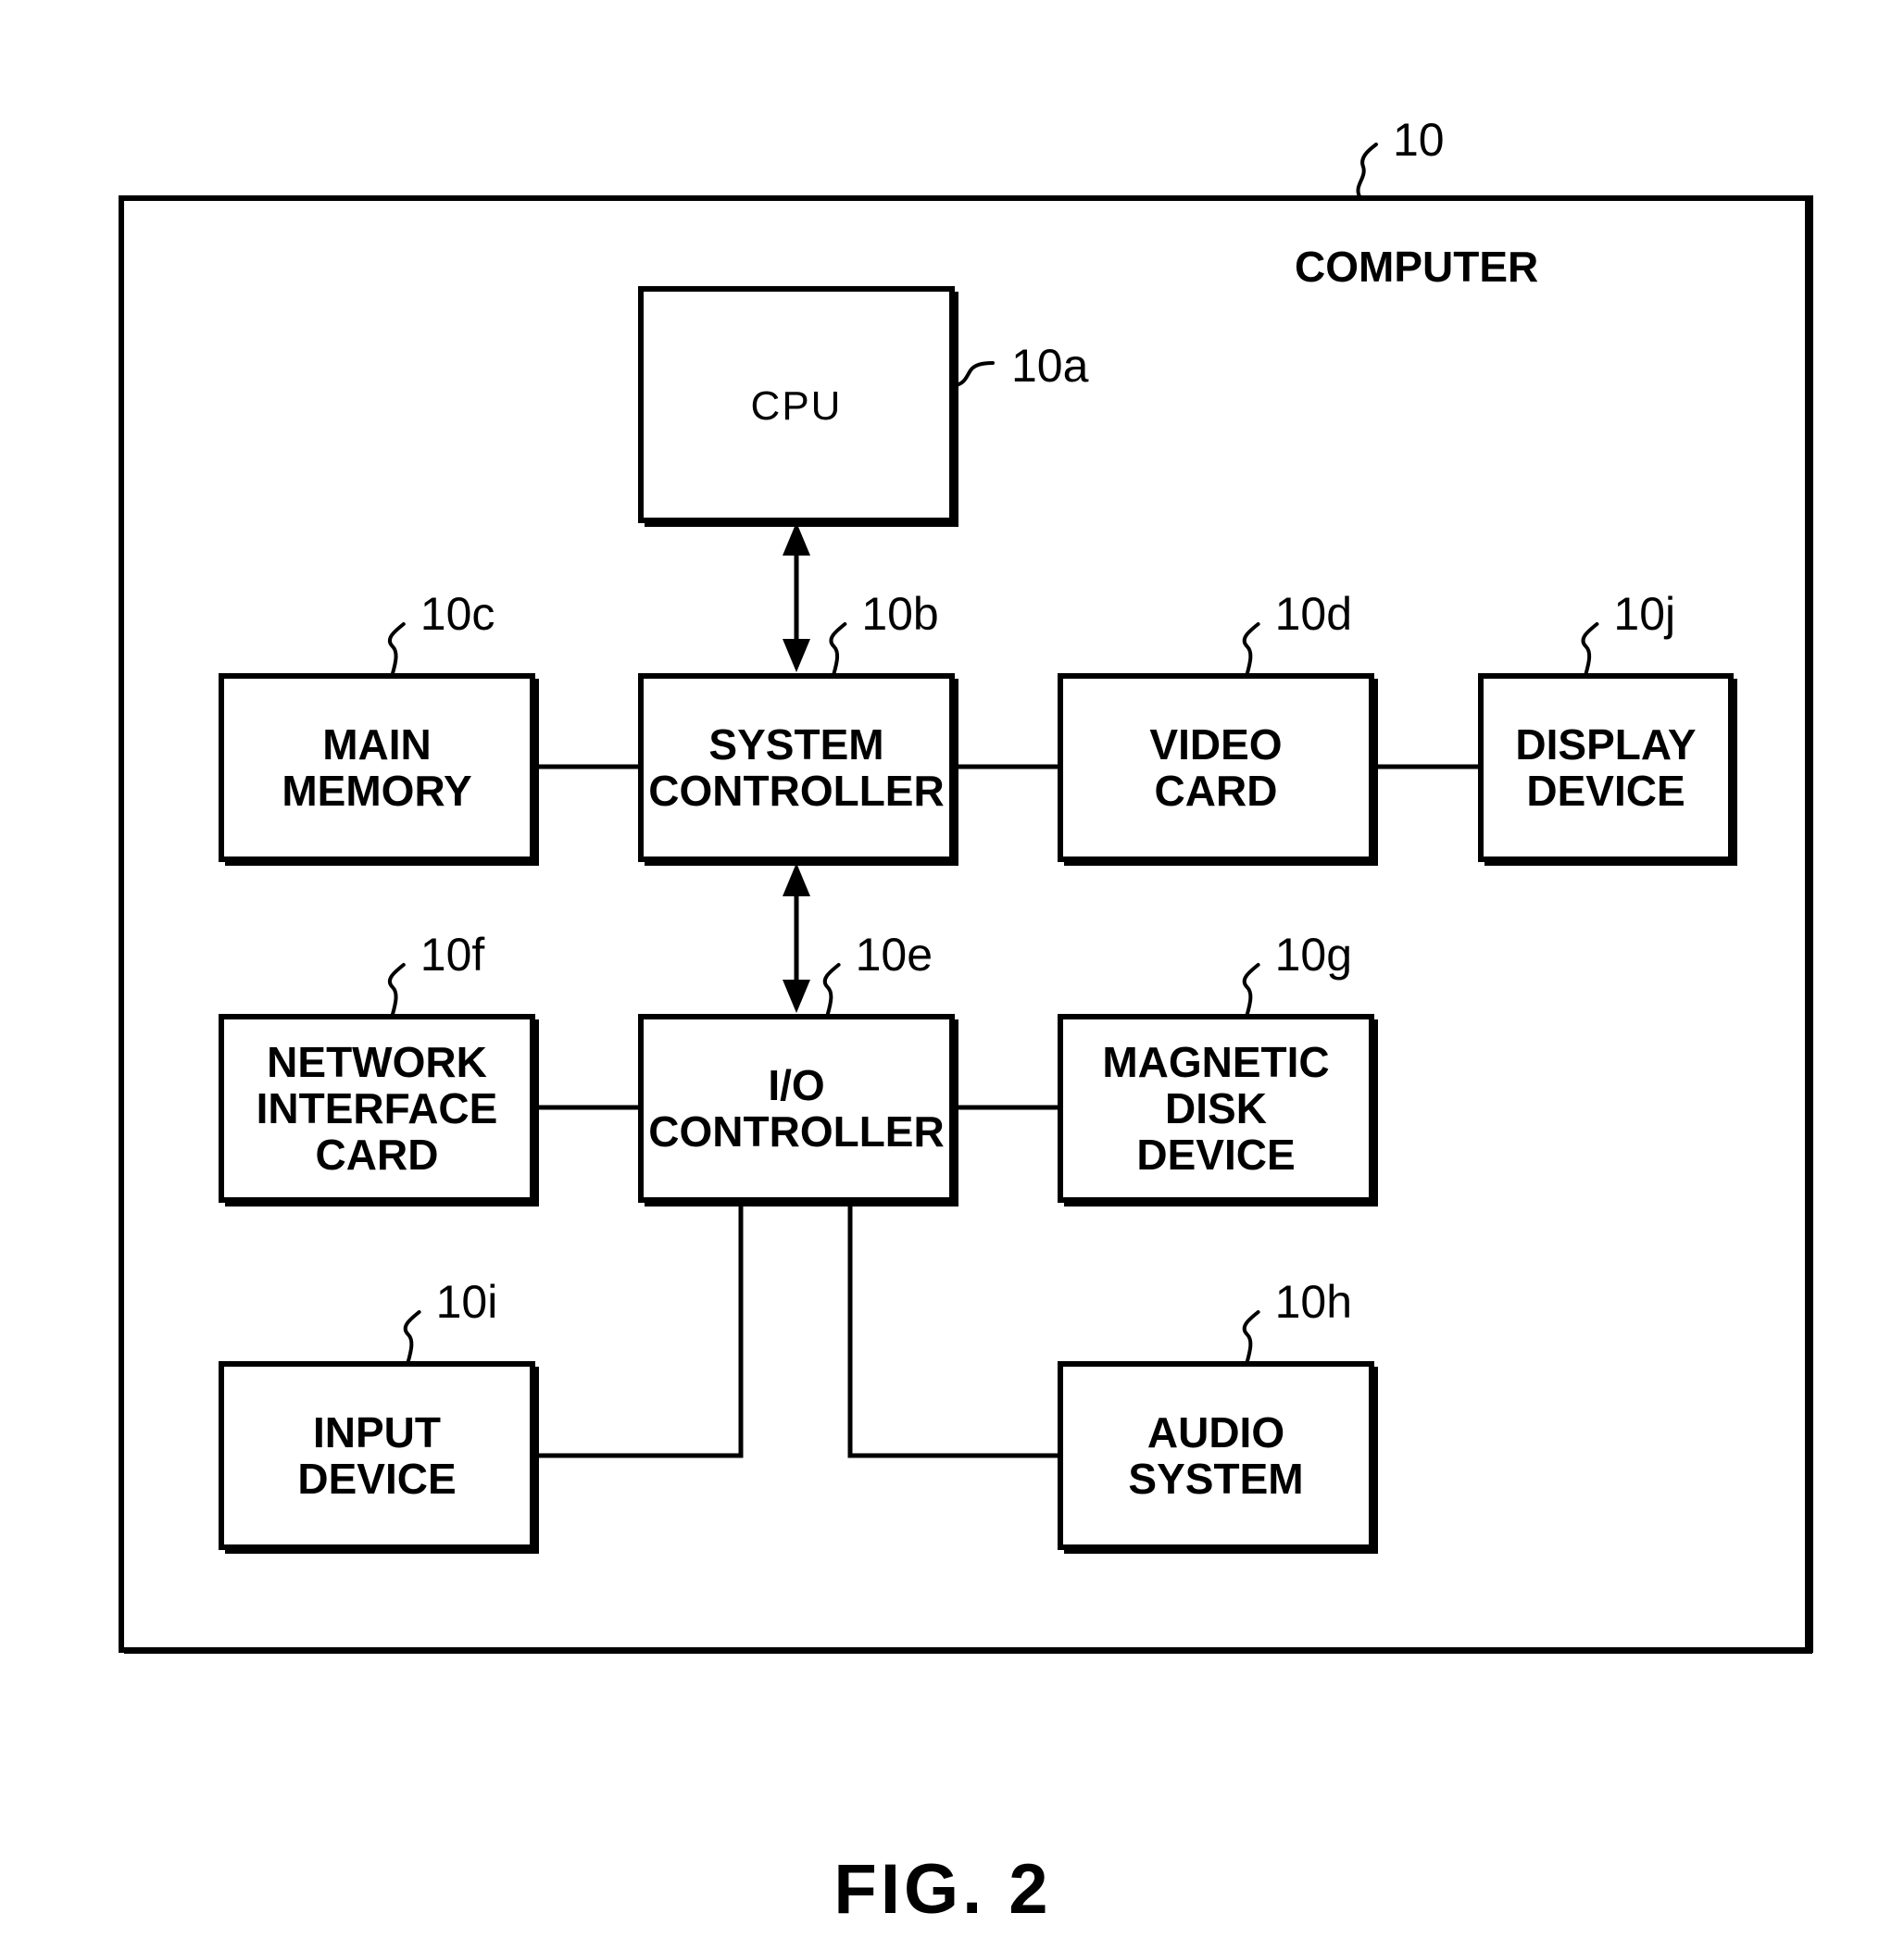  I want to click on magnetic-disk-device-block: MAGNETICDISKDEVICE 10g, so click(1218, 1068).